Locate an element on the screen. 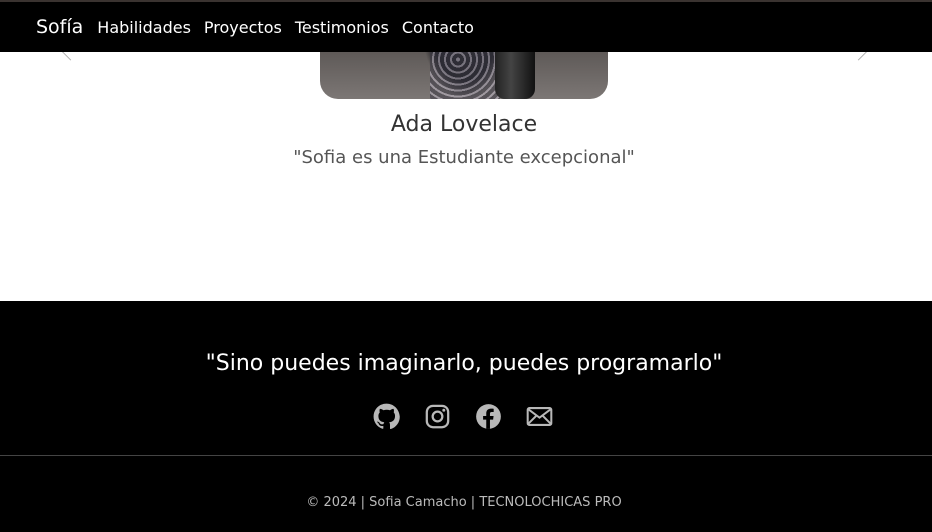 This screenshot has height=532, width=932. mail-icon is located at coordinates (539, 416).